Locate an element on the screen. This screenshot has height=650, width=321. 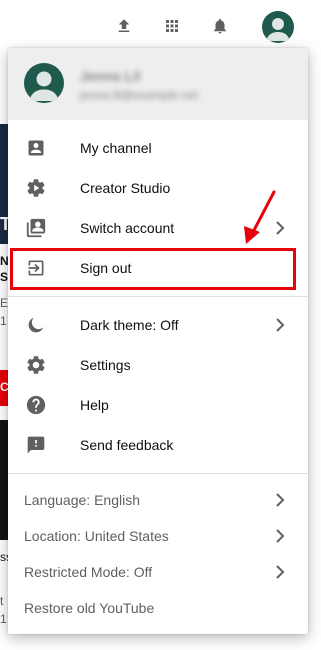
apps-grid-icon is located at coordinates (172, 26).